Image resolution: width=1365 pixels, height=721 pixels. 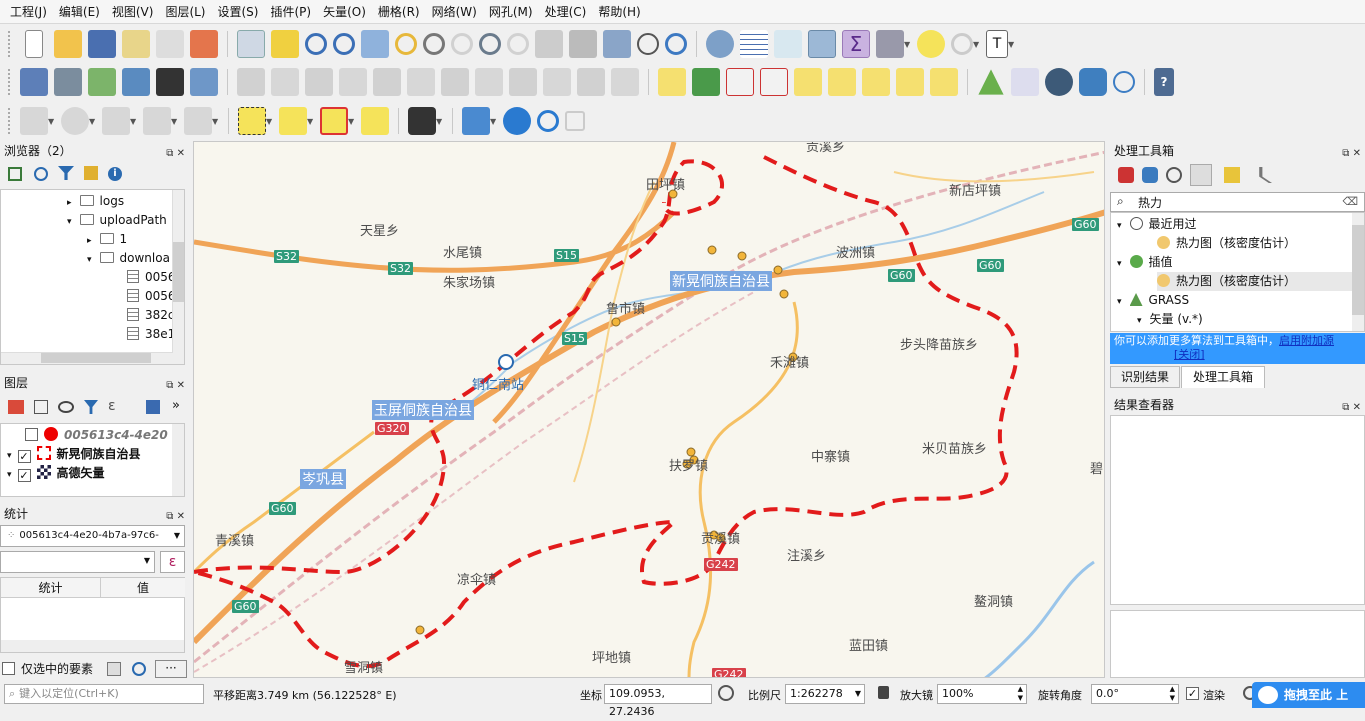 What do you see at coordinates (890, 44) in the screenshot?
I see `measure-icon` at bounding box center [890, 44].